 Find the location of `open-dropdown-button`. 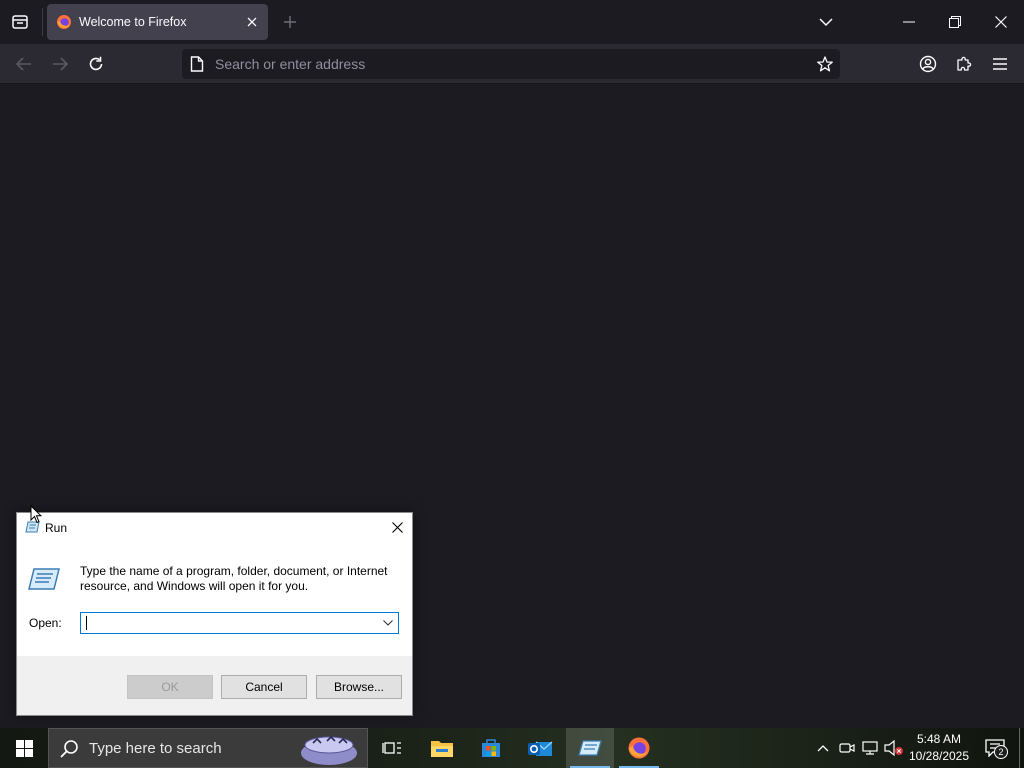

open-dropdown-button is located at coordinates (388, 623).